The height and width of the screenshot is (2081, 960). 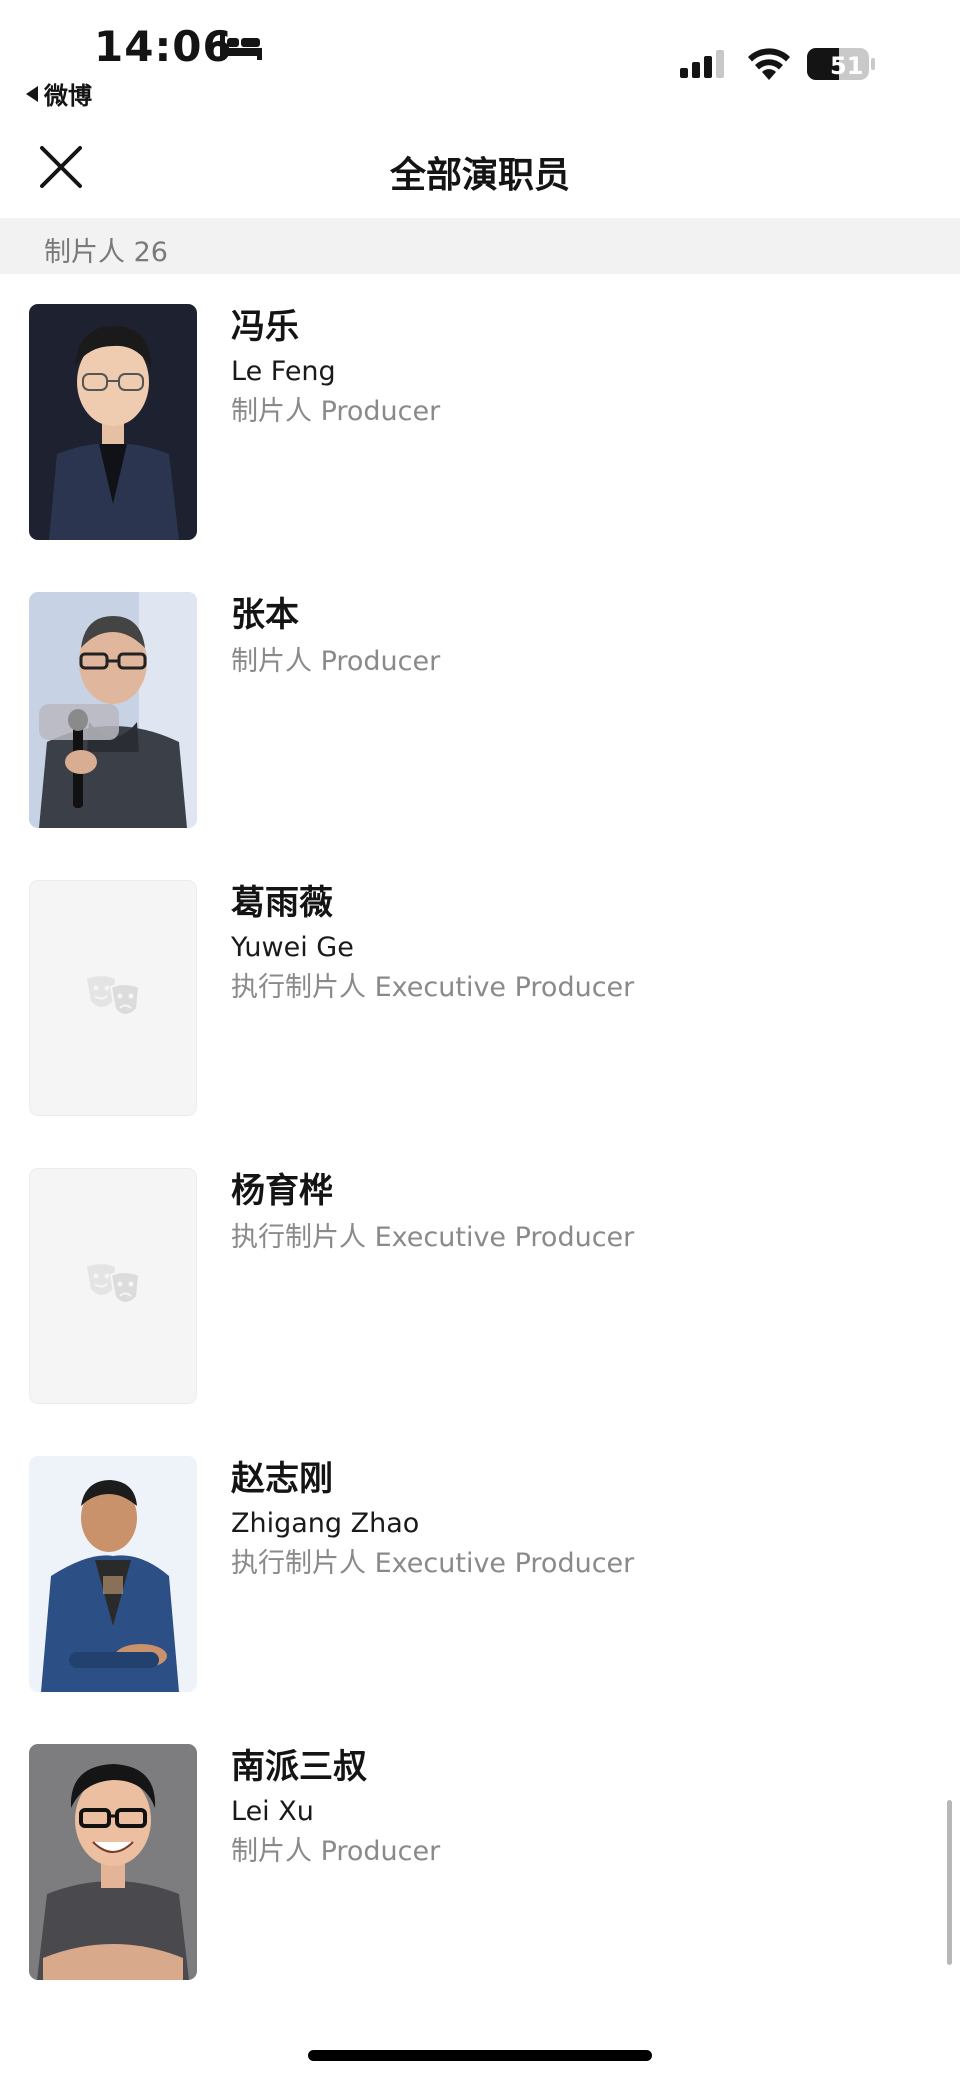 I want to click on bed-icon, so click(x=241, y=47).